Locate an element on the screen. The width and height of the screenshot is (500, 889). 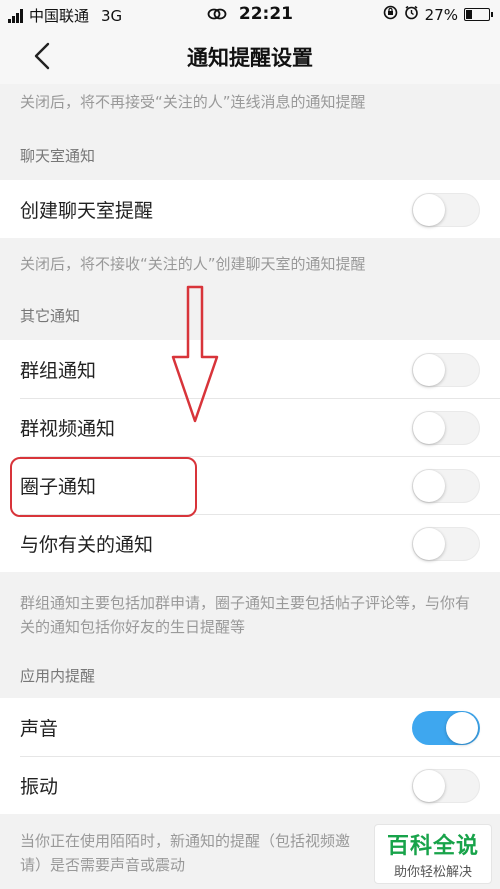
chatroom-card: 创建聊天室提醒 is located at coordinates (250, 209).